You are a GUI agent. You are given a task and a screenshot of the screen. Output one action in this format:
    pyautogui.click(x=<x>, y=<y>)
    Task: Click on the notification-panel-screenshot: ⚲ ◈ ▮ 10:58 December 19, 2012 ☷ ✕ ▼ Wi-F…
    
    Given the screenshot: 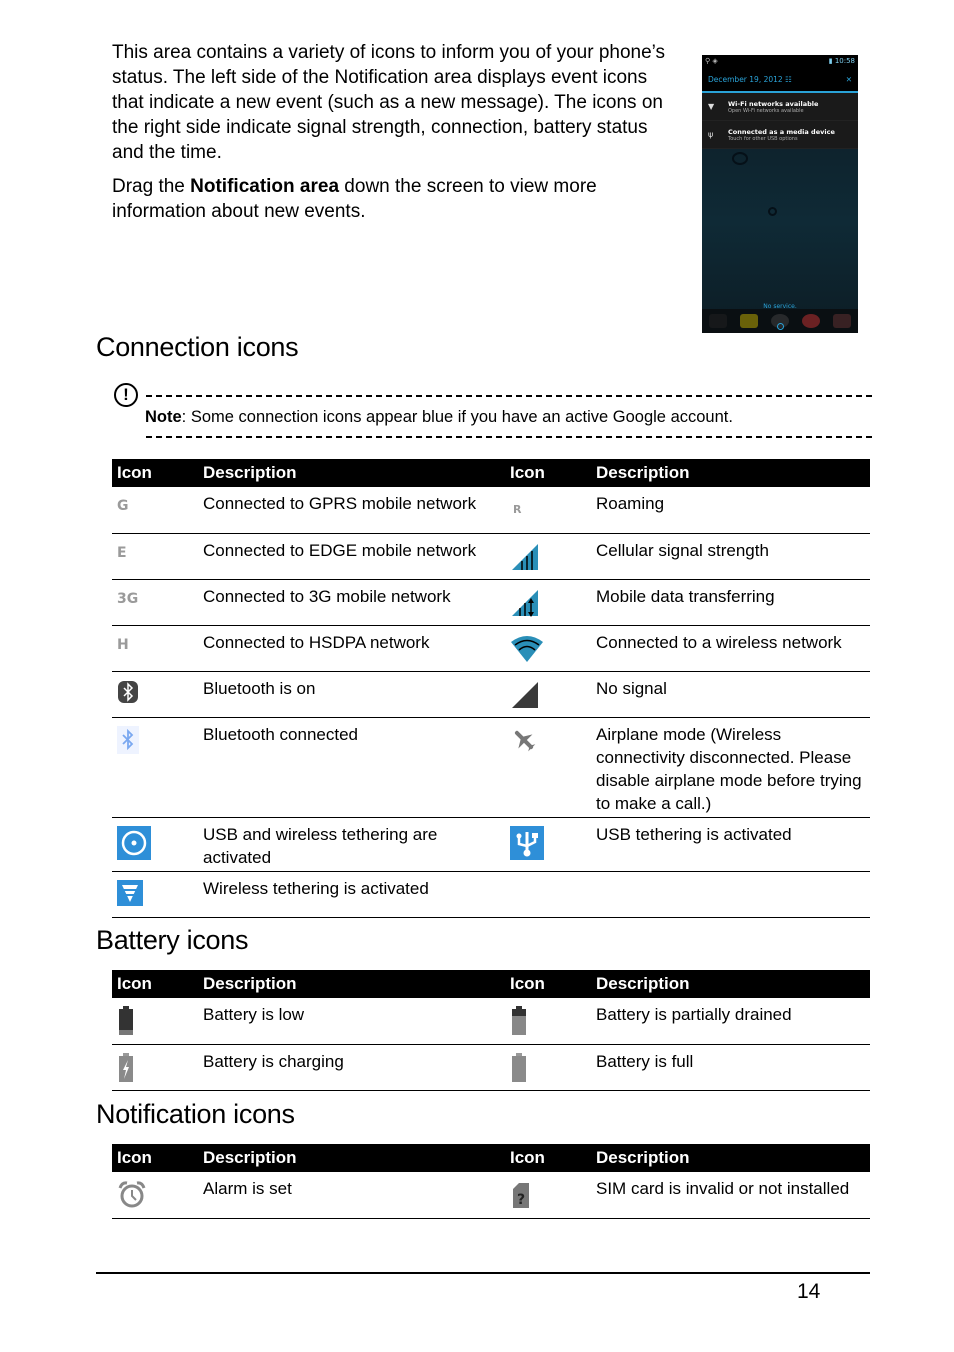 What is the action you would take?
    pyautogui.click(x=780, y=194)
    